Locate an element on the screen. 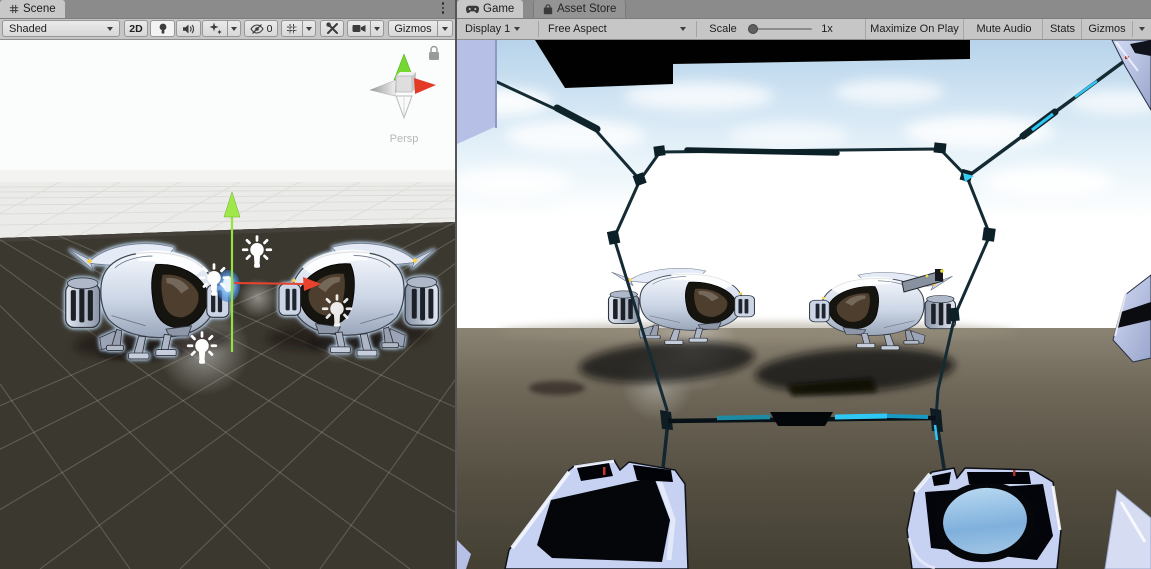 The width and height of the screenshot is (1151, 569). grid-visibility-button is located at coordinates (292, 28).